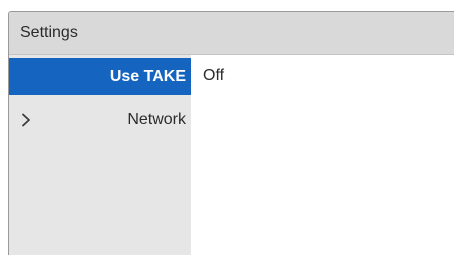  What do you see at coordinates (156, 119) in the screenshot?
I see `sidebar-item-label: Network` at bounding box center [156, 119].